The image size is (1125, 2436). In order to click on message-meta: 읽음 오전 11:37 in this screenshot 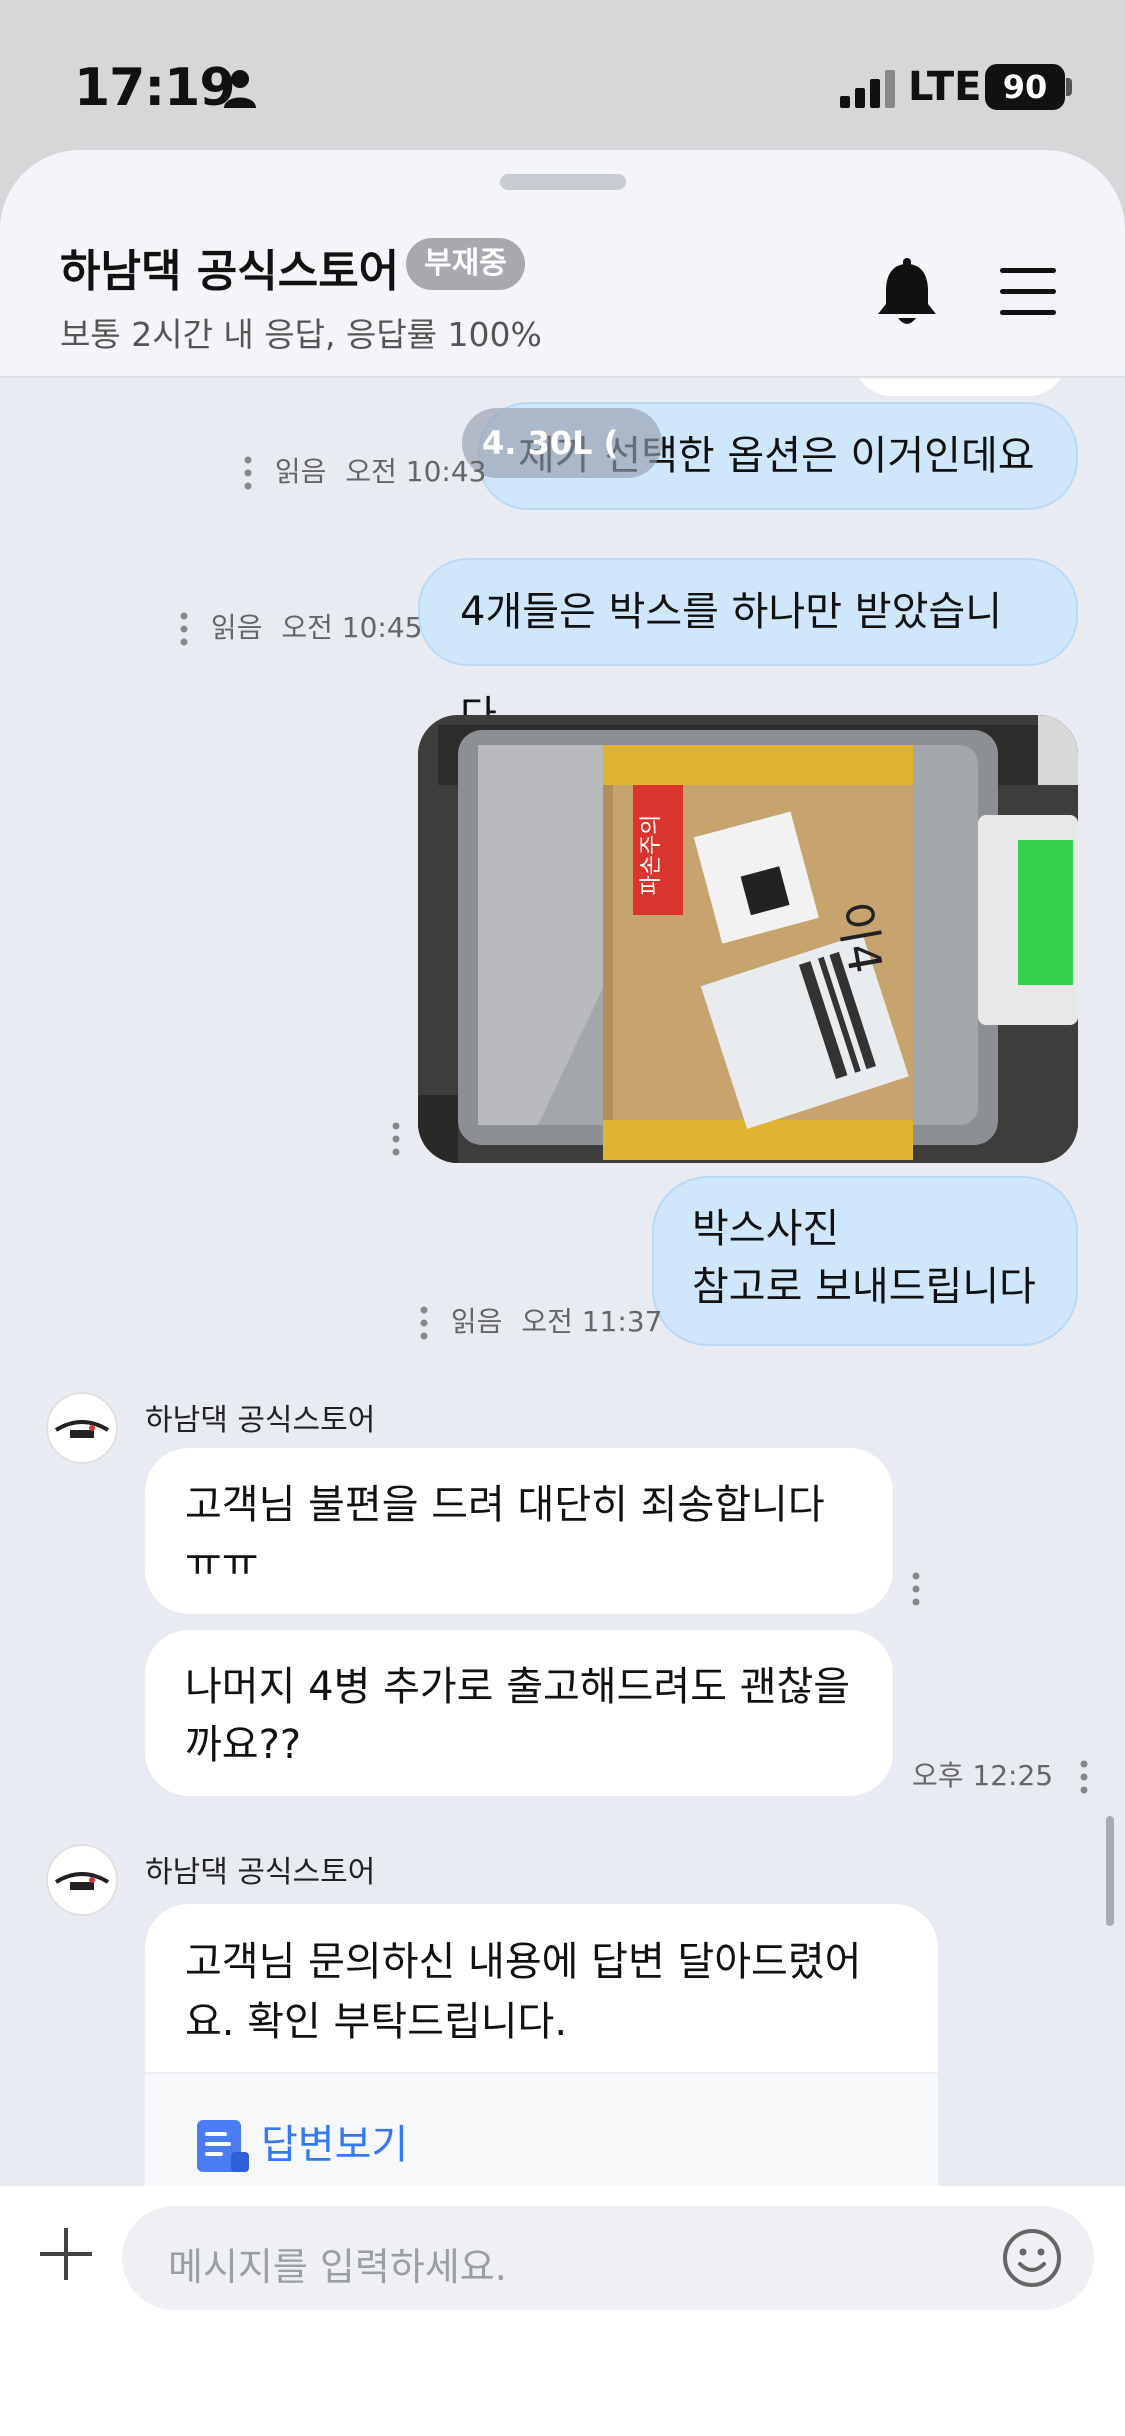, I will do `click(541, 1321)`.